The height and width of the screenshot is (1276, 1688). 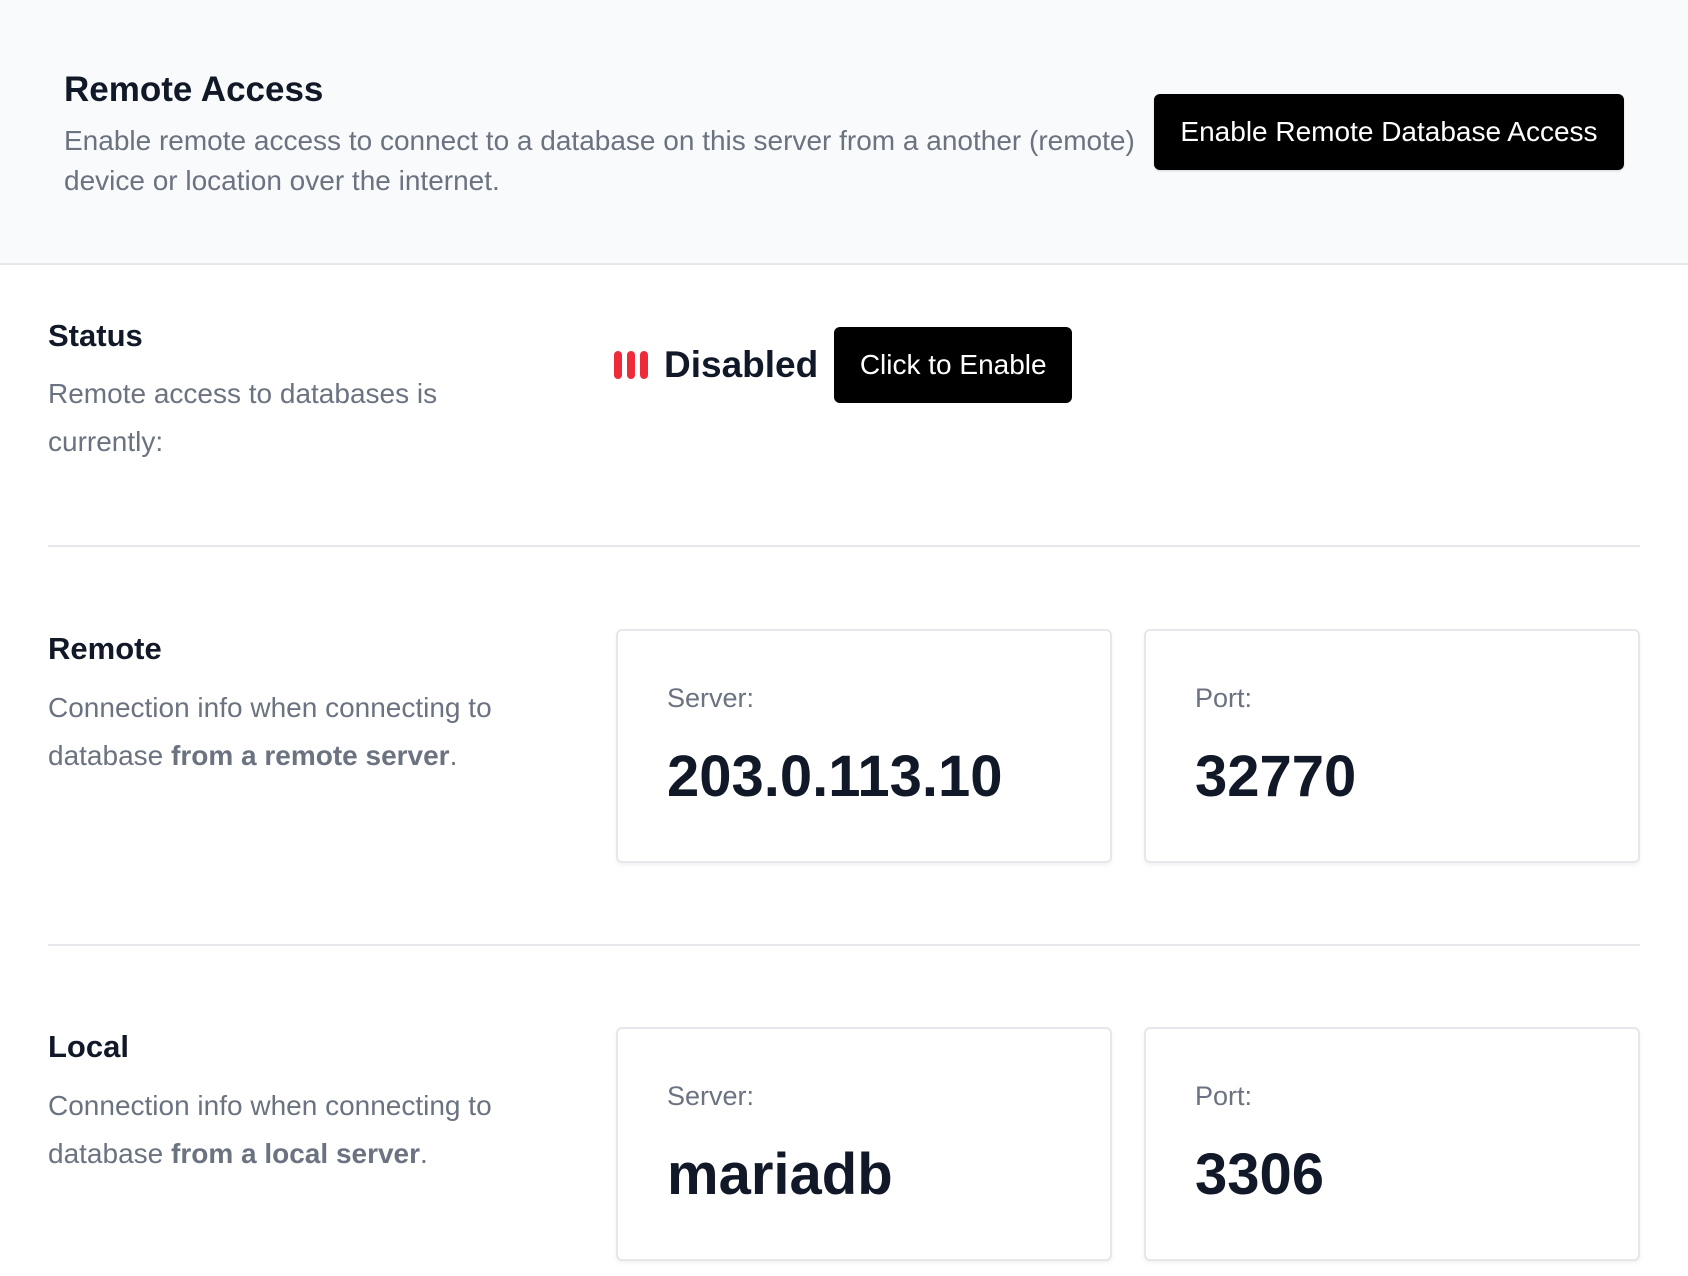 What do you see at coordinates (194, 89) in the screenshot?
I see `page-title: Remote Access` at bounding box center [194, 89].